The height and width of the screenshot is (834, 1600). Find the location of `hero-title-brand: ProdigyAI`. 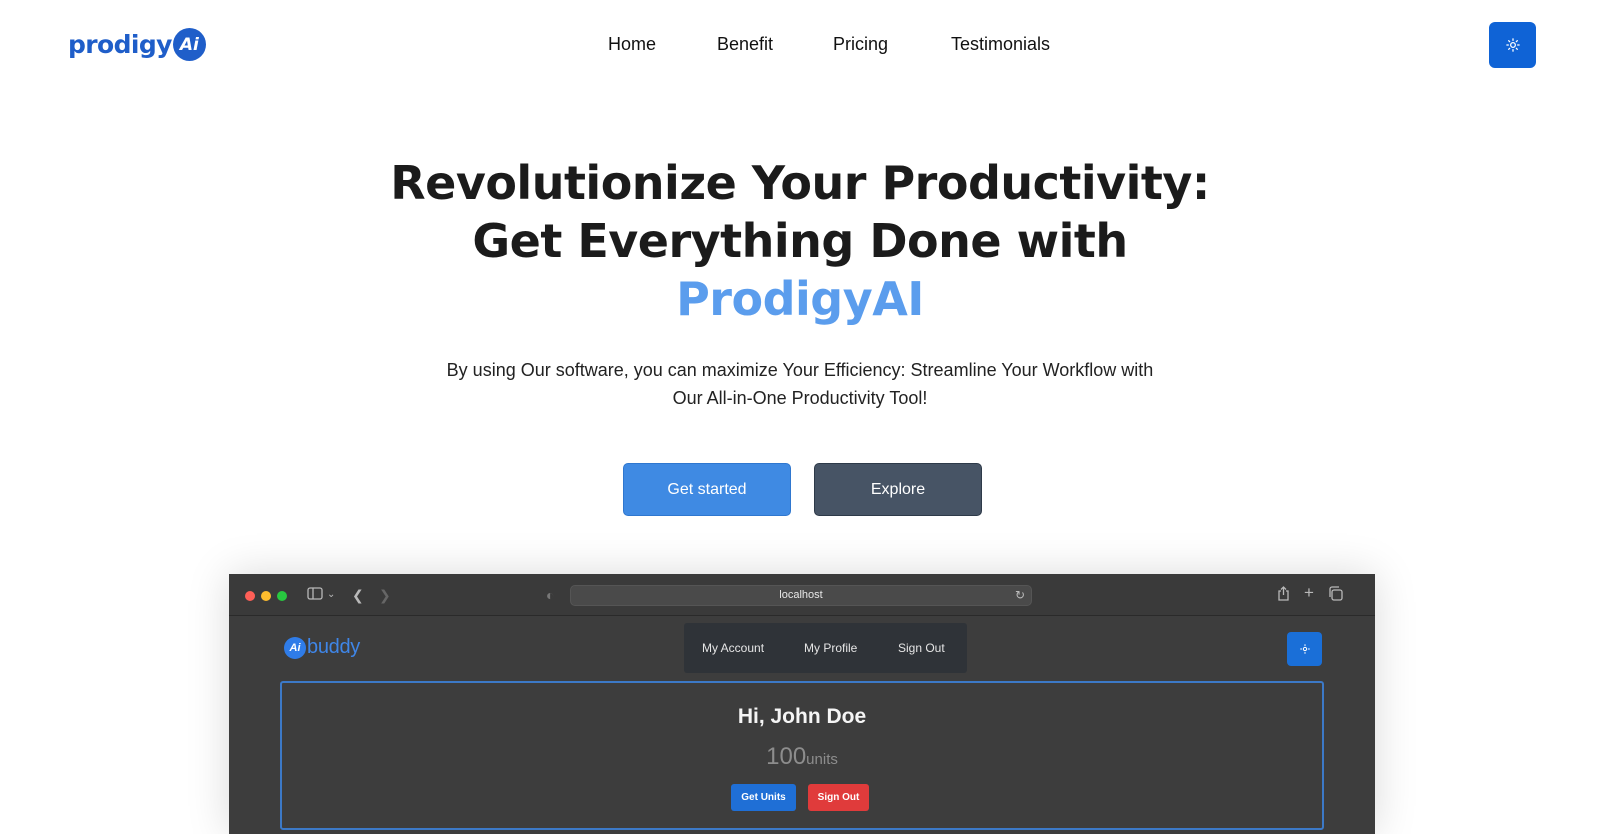

hero-title-brand: ProdigyAI is located at coordinates (800, 299).